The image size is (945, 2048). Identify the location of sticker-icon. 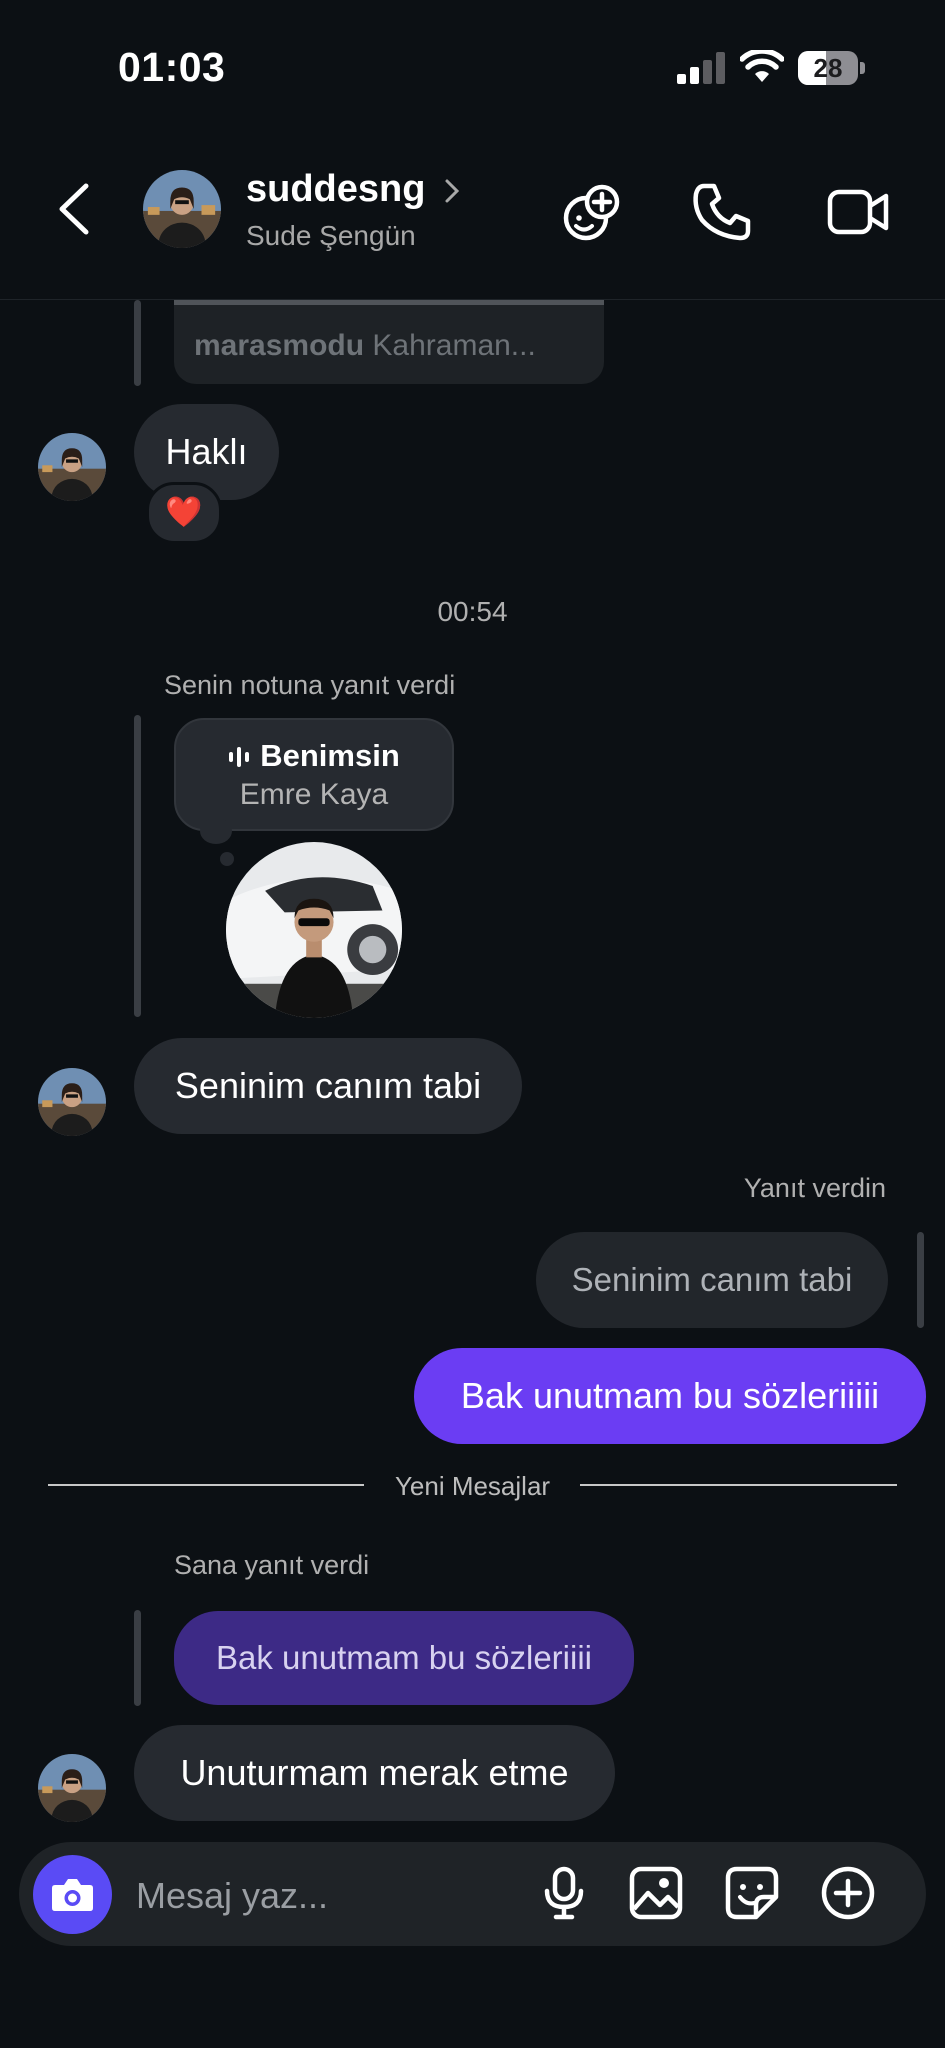
(752, 1893).